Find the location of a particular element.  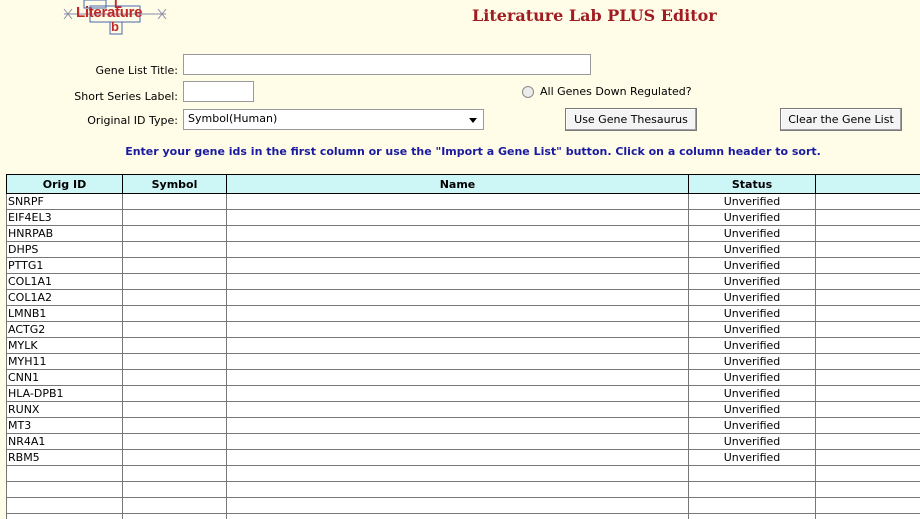

clear-gene-list-button: Clear the Gene List is located at coordinates (841, 119).